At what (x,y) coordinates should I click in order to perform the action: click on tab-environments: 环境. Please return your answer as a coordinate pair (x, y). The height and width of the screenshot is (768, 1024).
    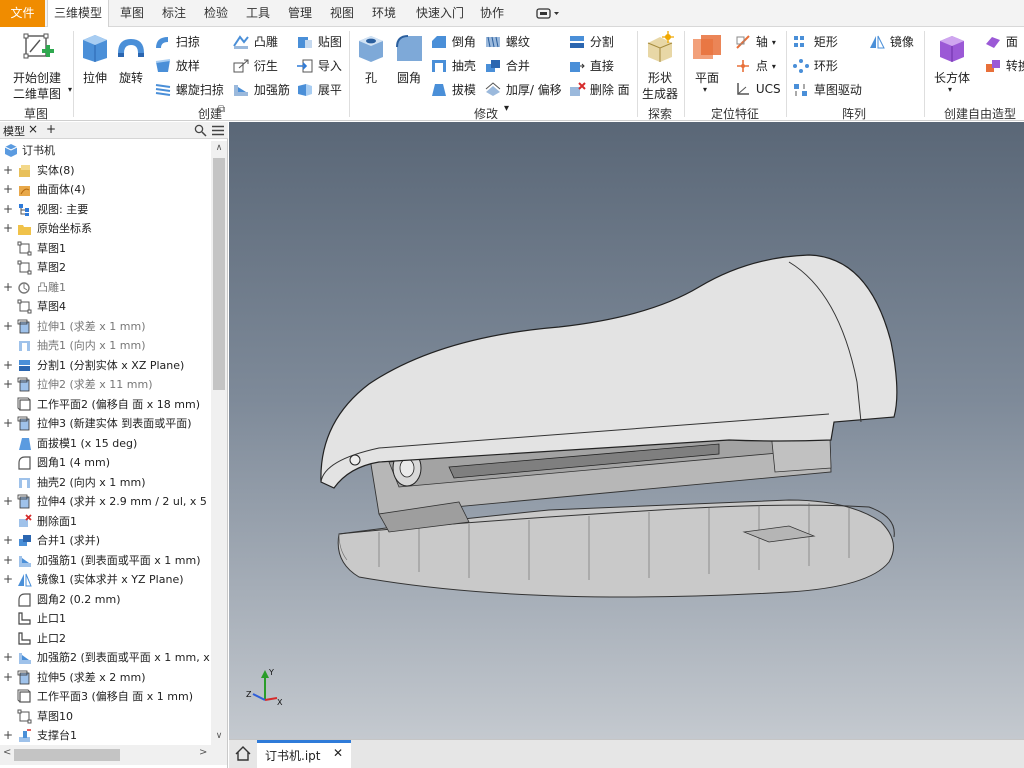
    Looking at the image, I should click on (384, 13).